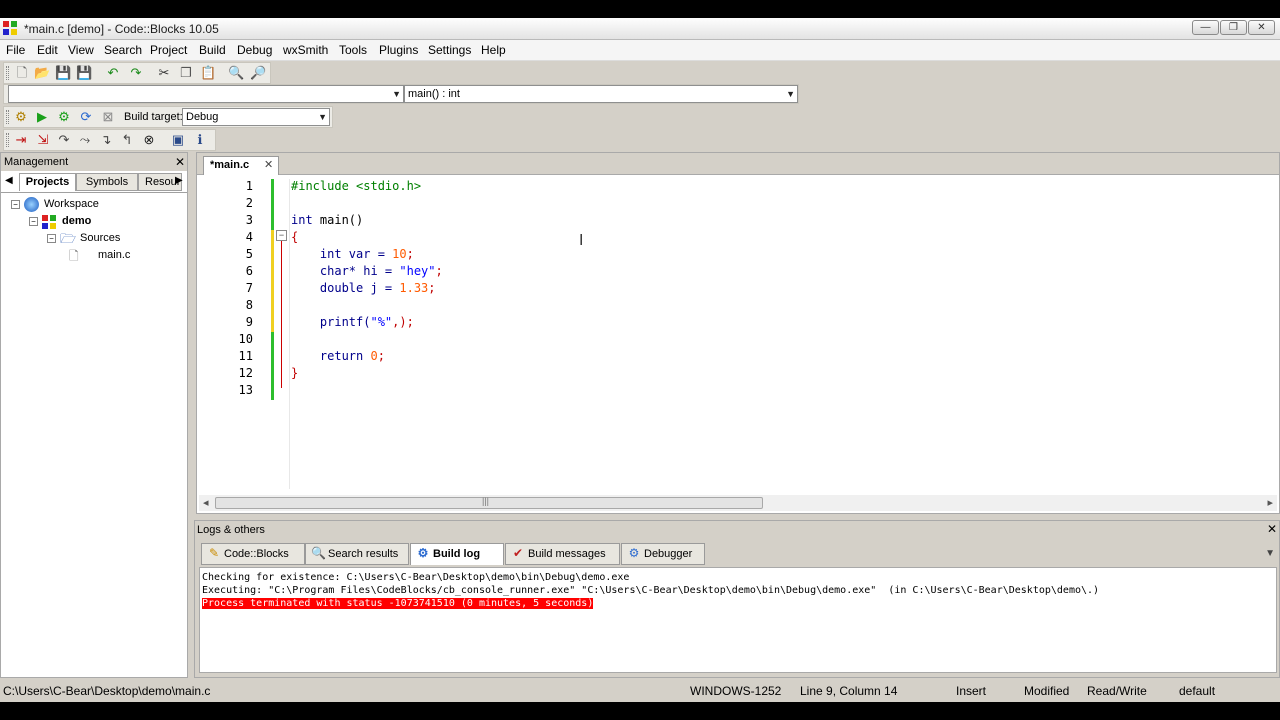 The image size is (1280, 720). What do you see at coordinates (581, 240) in the screenshot?
I see `text-cursor-icon: I` at bounding box center [581, 240].